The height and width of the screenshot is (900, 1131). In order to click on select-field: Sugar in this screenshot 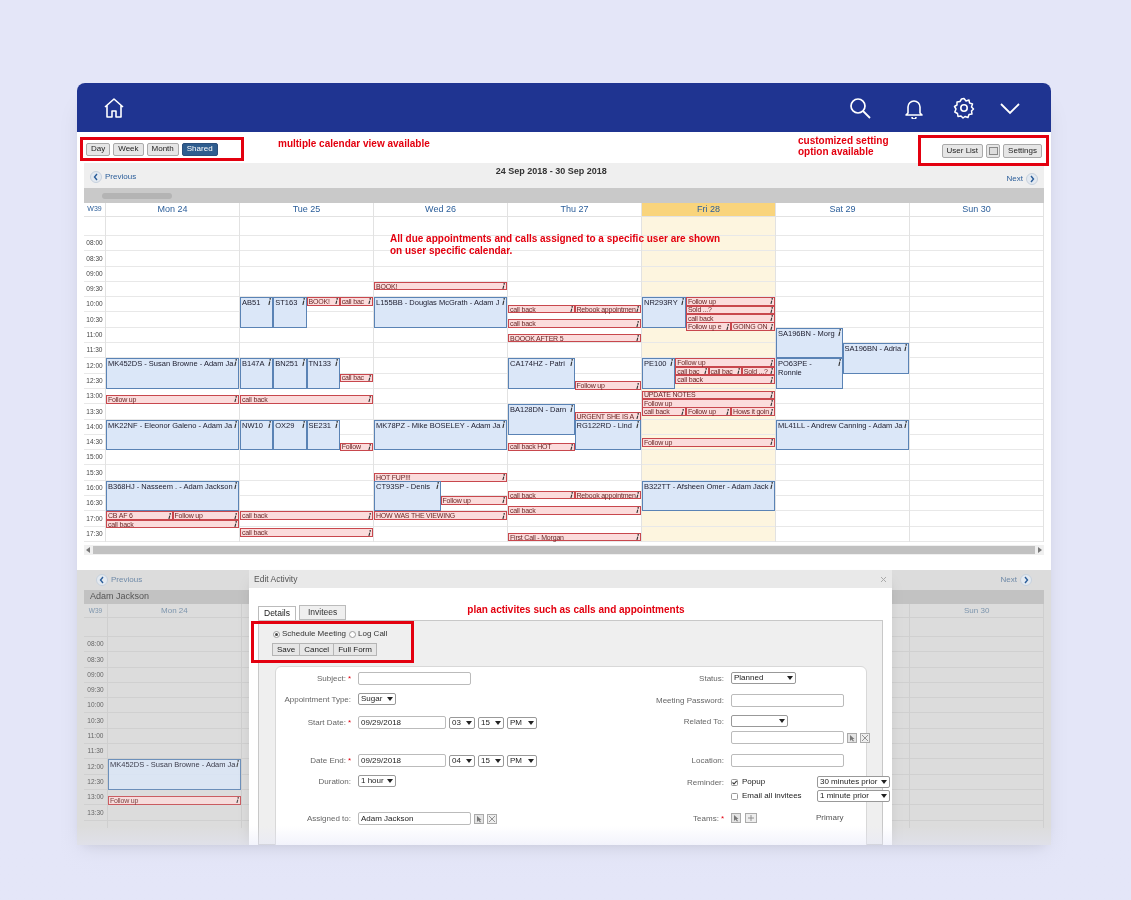, I will do `click(377, 699)`.